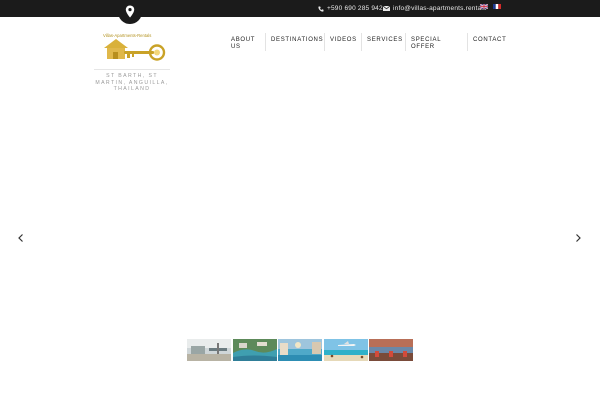 The height and width of the screenshot is (400, 600). What do you see at coordinates (209, 350) in the screenshot?
I see `thumbnail-villa-terrace` at bounding box center [209, 350].